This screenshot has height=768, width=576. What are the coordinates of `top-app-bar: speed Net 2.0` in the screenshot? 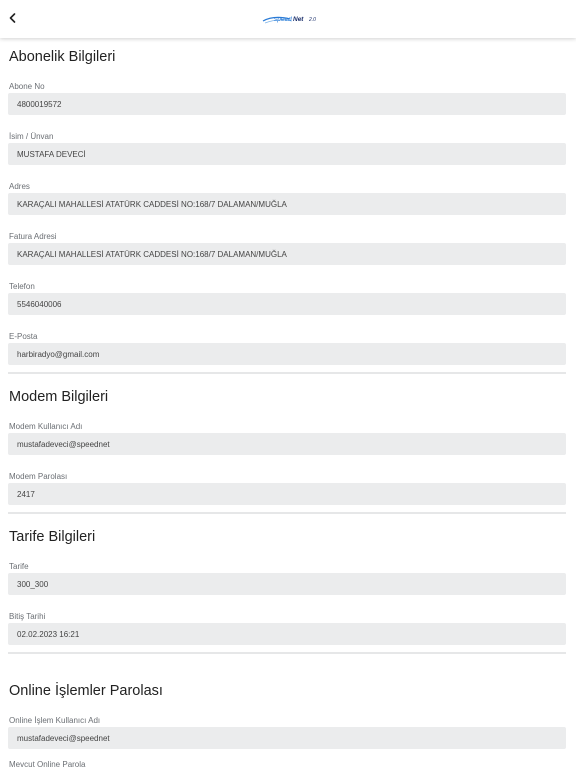 It's located at (288, 19).